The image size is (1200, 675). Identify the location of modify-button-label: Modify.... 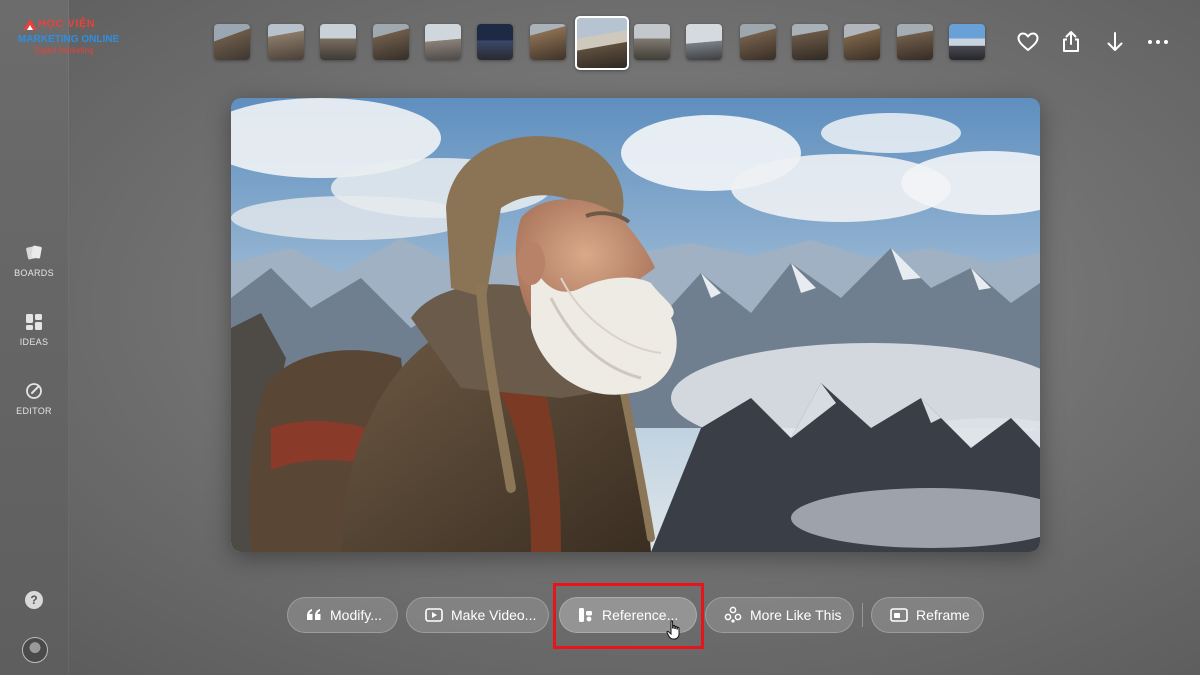
(356, 615).